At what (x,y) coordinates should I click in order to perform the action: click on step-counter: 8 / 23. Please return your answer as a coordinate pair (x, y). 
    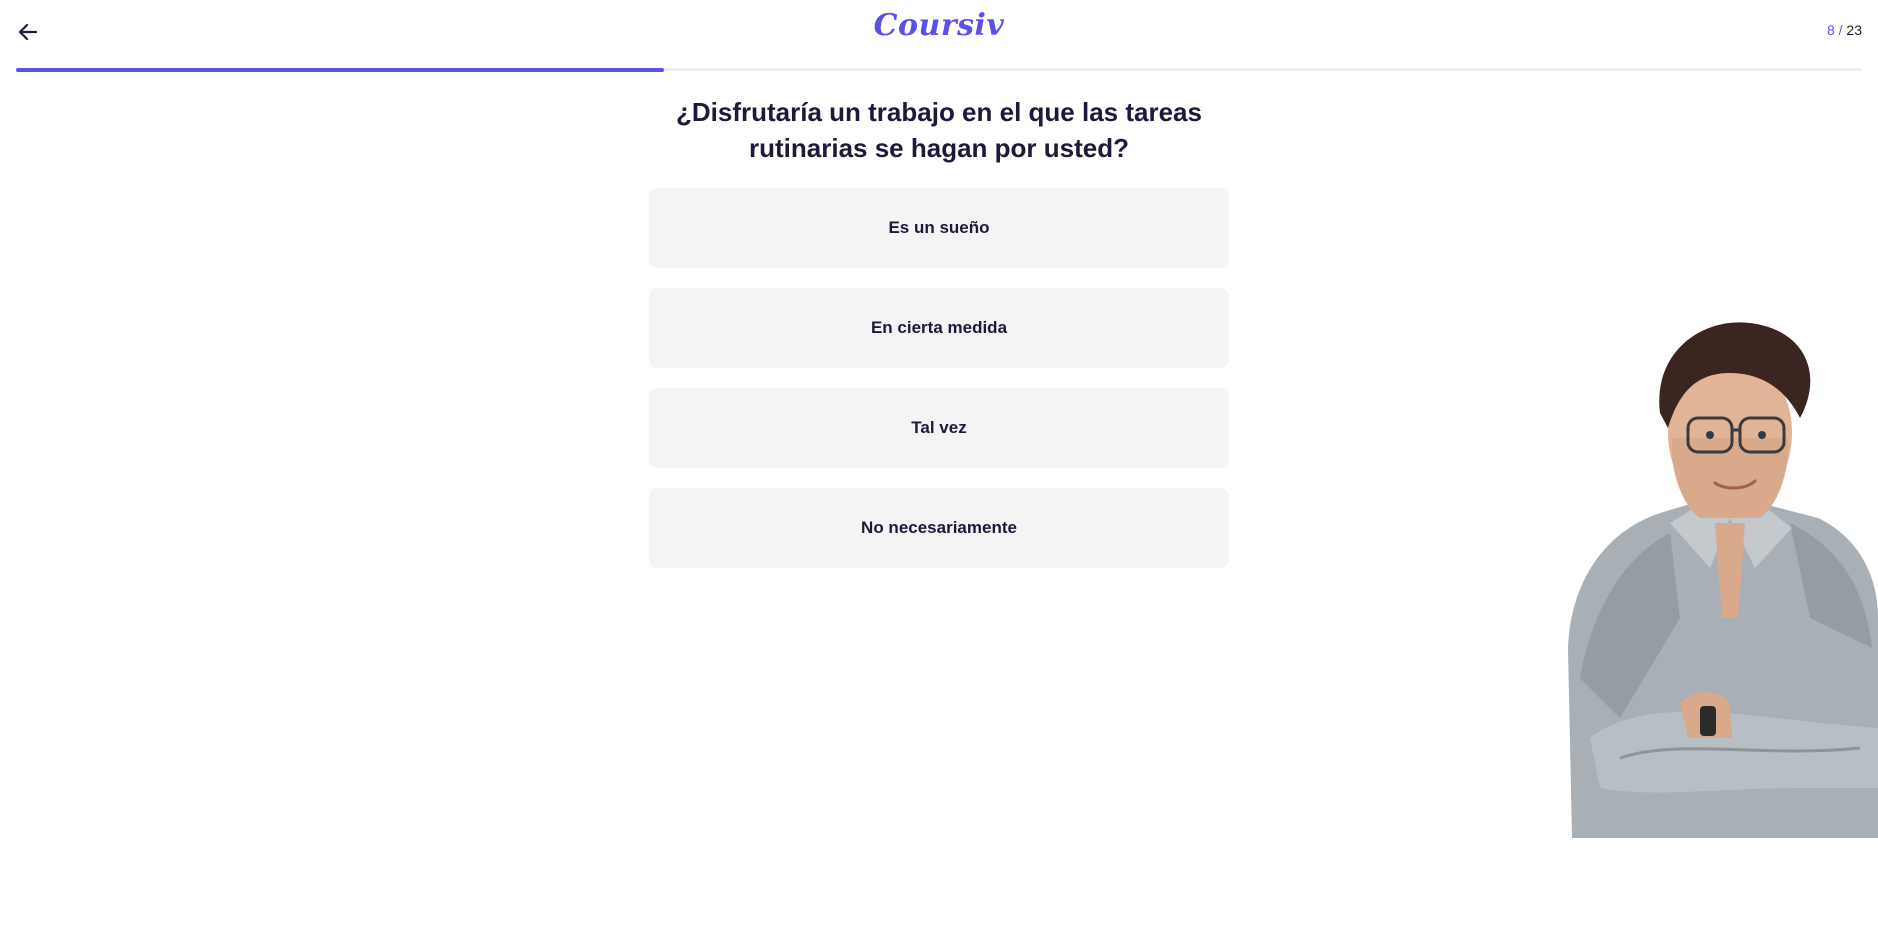
    Looking at the image, I should click on (1844, 30).